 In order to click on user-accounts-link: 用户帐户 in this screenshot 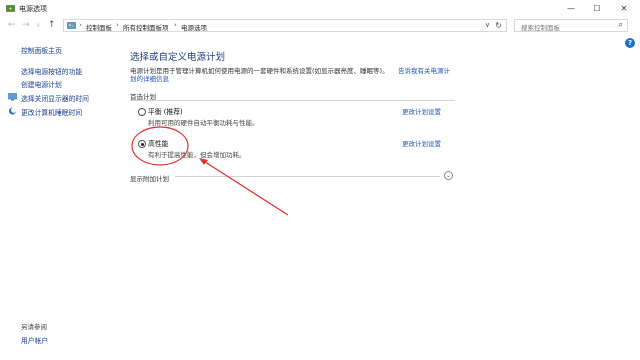, I will do `click(34, 340)`.